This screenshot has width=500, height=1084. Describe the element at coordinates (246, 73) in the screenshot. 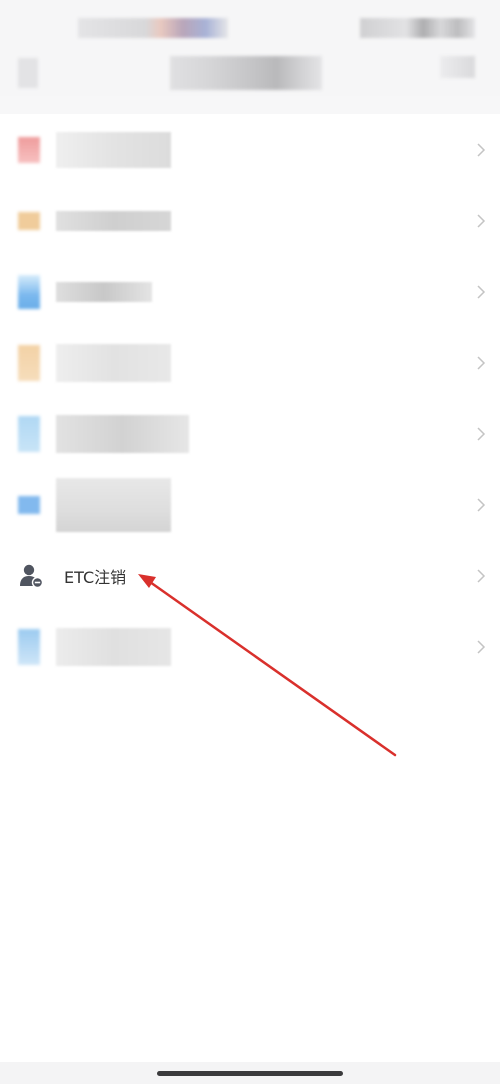

I see `page-title-redacted` at that location.